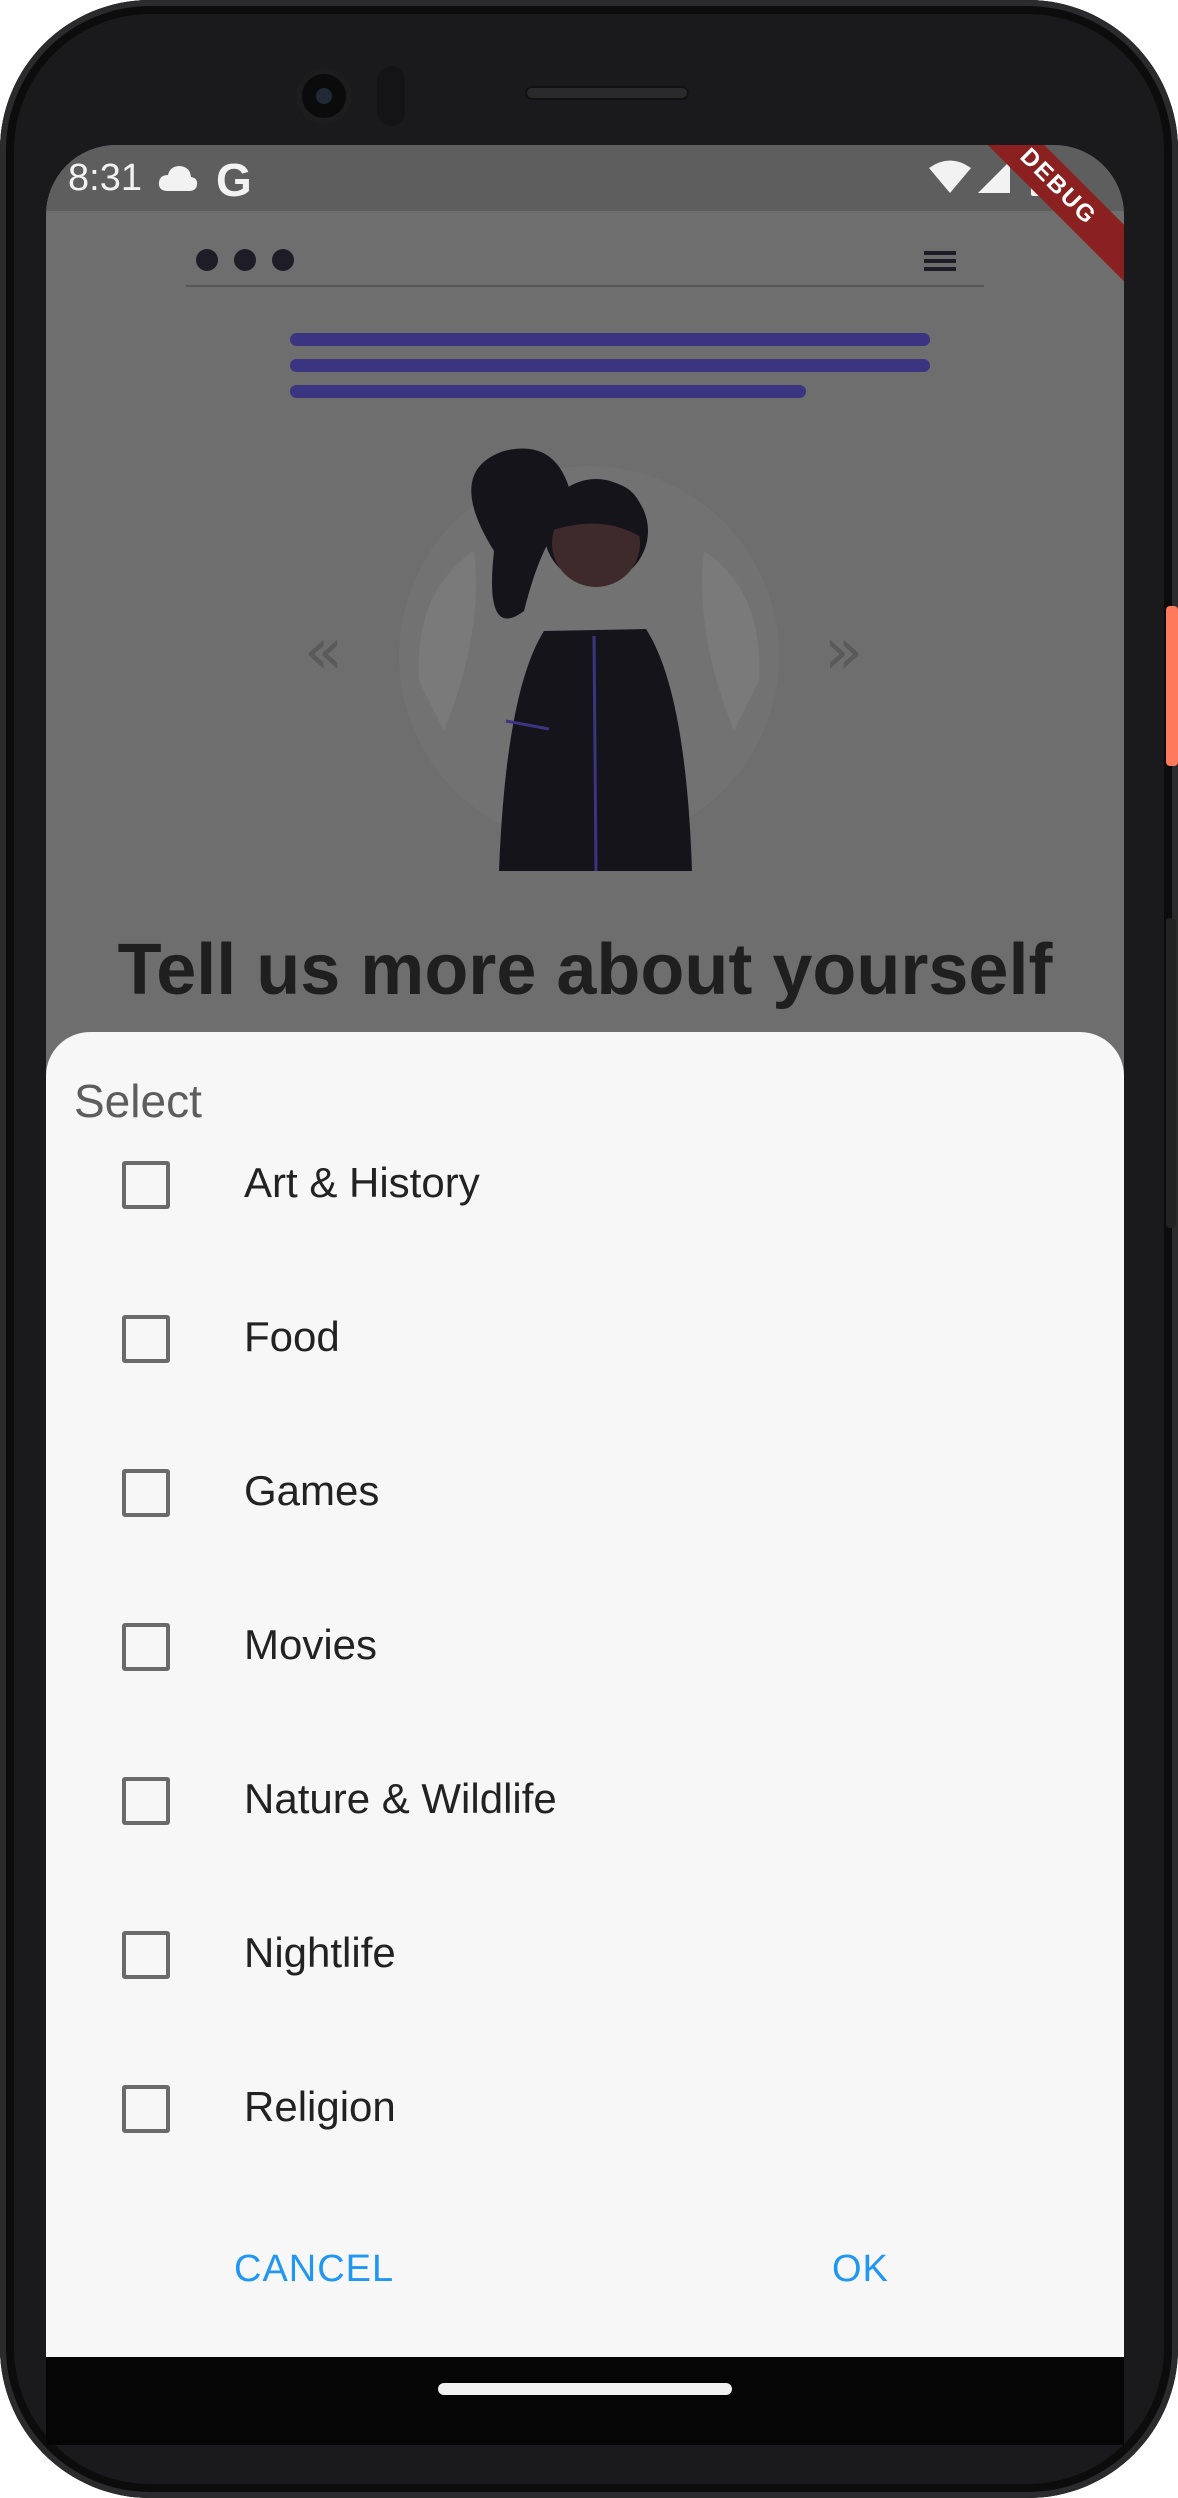  Describe the element at coordinates (253, 262) in the screenshot. I see `dots-icon` at that location.